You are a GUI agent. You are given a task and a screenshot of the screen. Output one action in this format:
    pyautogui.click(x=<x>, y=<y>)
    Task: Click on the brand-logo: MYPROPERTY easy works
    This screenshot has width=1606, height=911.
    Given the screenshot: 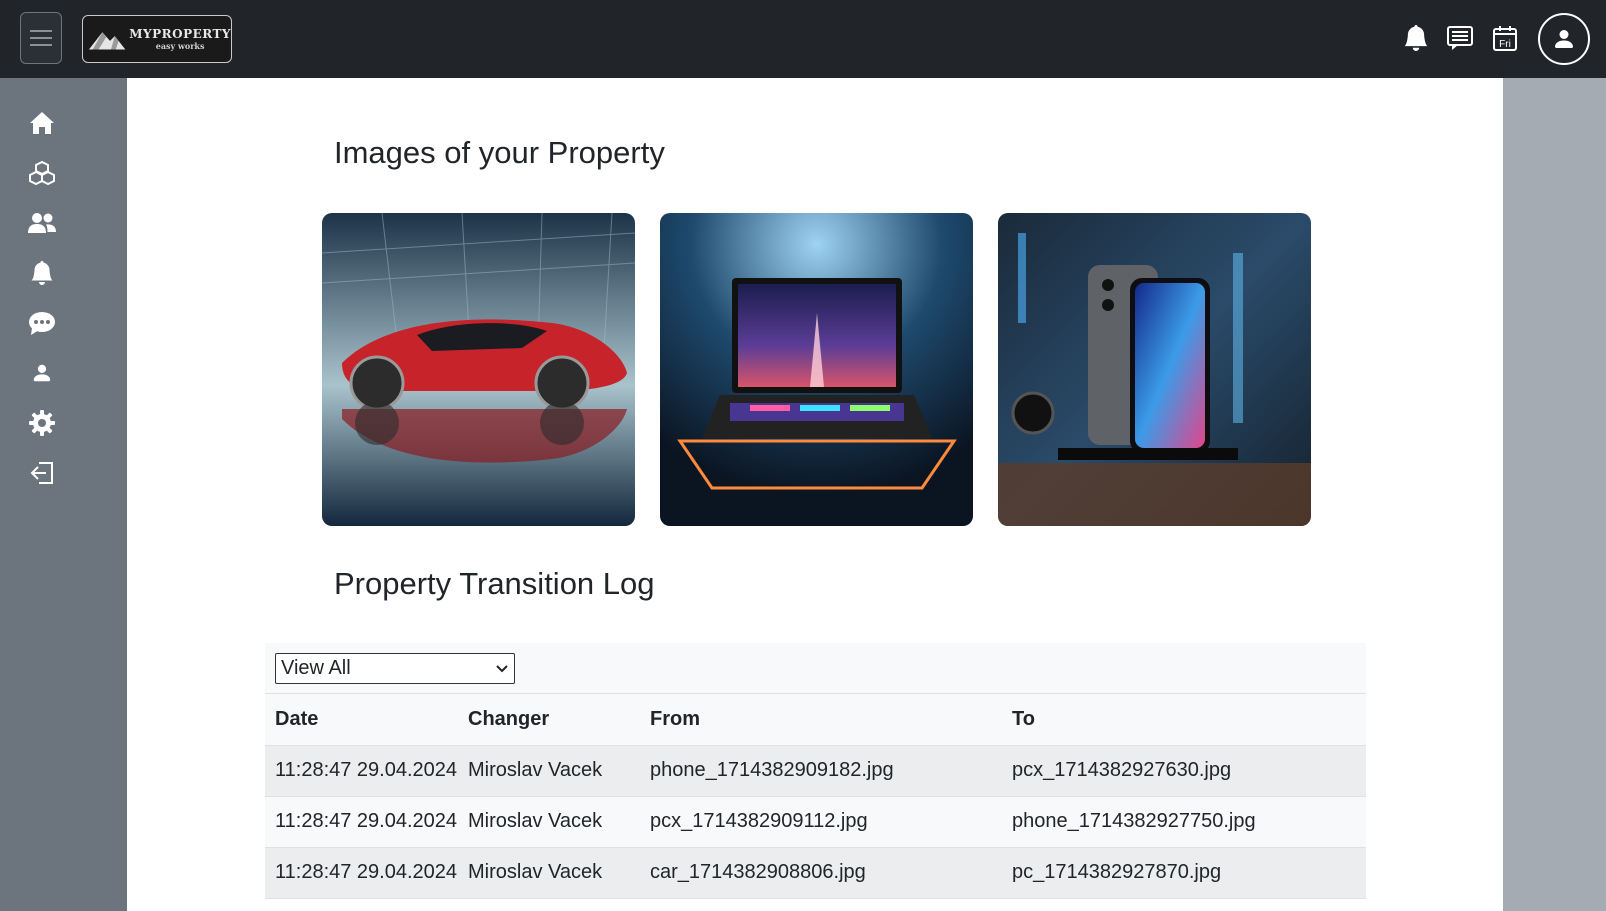 What is the action you would take?
    pyautogui.click(x=157, y=39)
    